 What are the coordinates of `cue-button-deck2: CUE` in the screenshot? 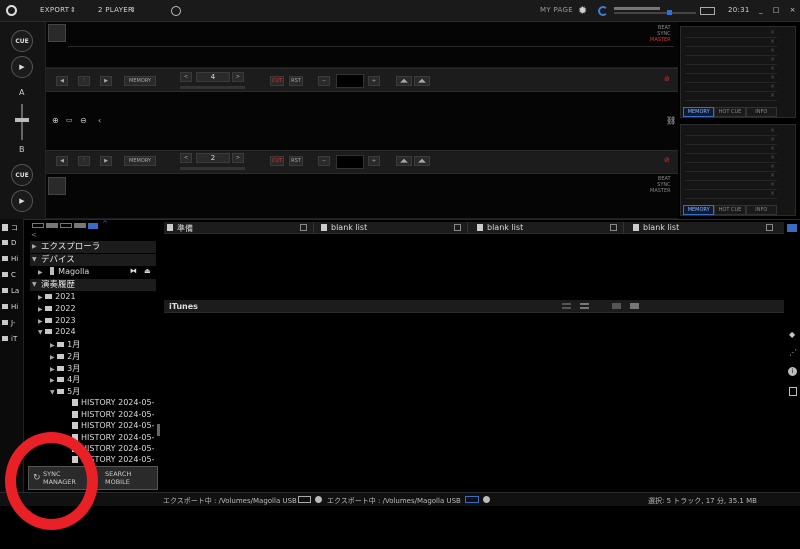 It's located at (22, 175).